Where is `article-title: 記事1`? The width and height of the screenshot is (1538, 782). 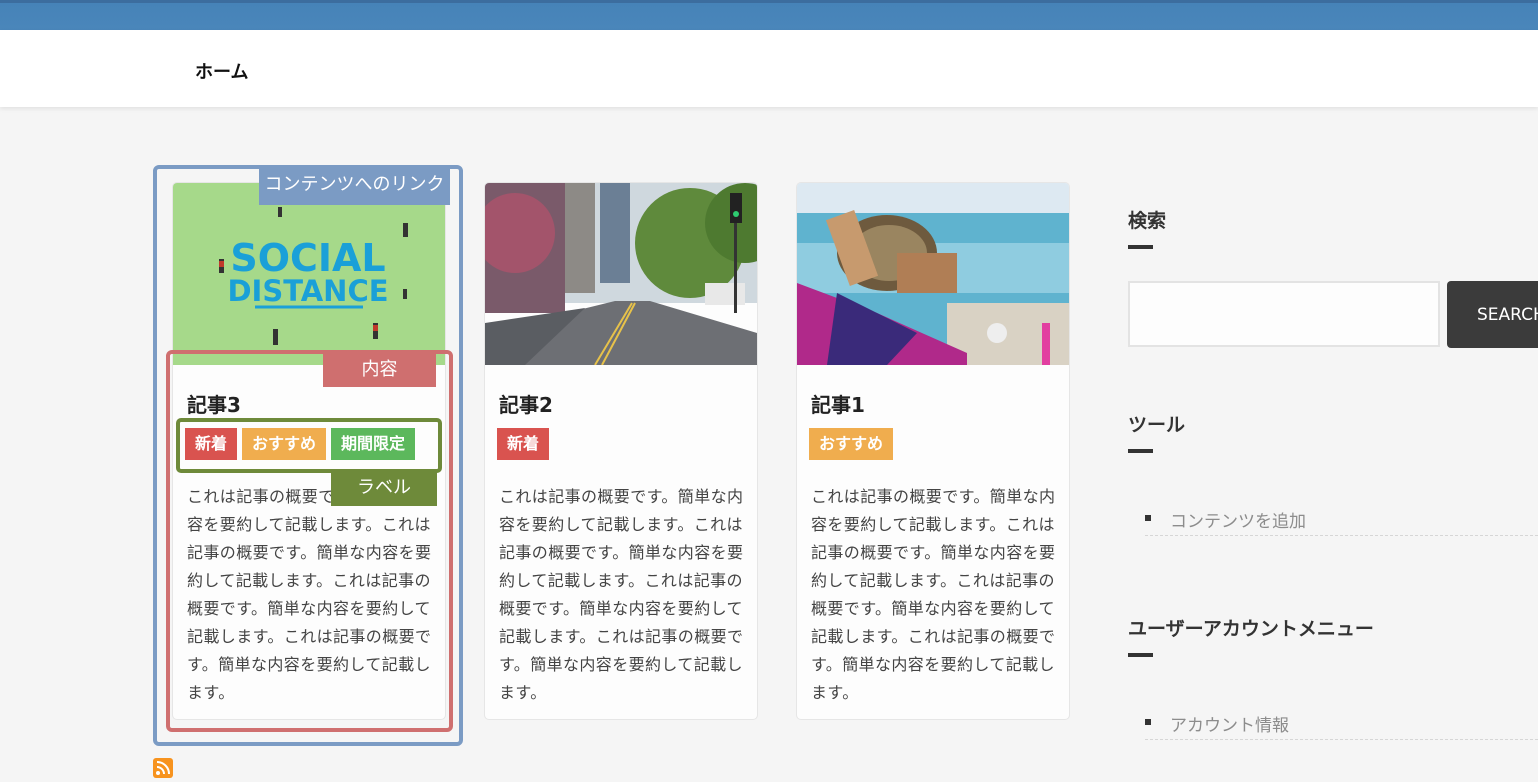
article-title: 記事1 is located at coordinates (838, 403).